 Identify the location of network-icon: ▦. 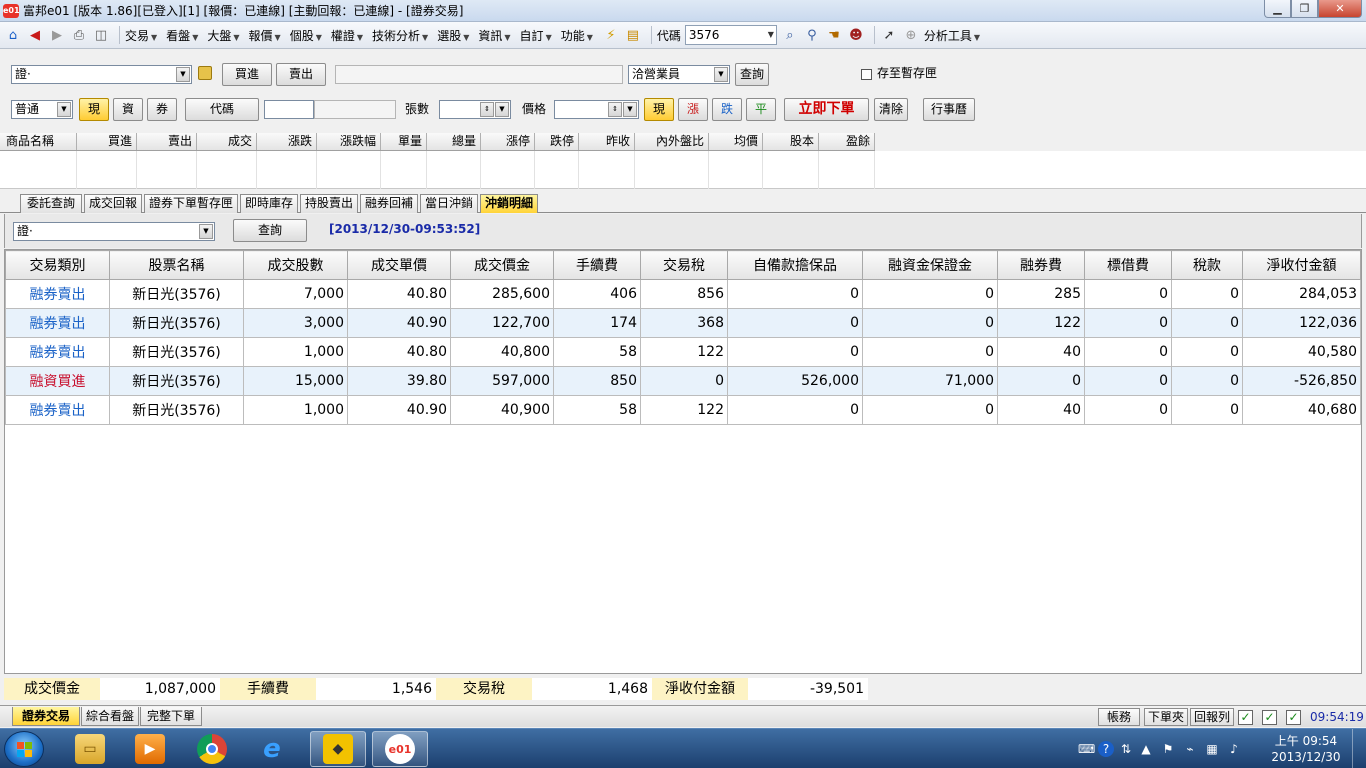
(1212, 749).